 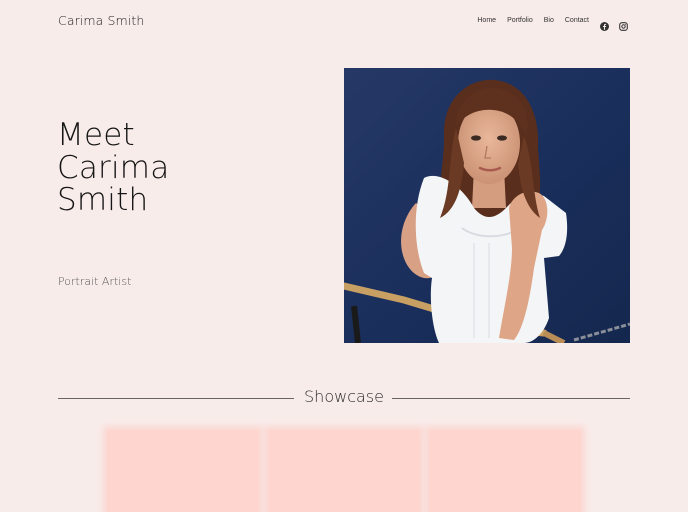 What do you see at coordinates (96, 135) in the screenshot?
I see `hero-title-line: Meet` at bounding box center [96, 135].